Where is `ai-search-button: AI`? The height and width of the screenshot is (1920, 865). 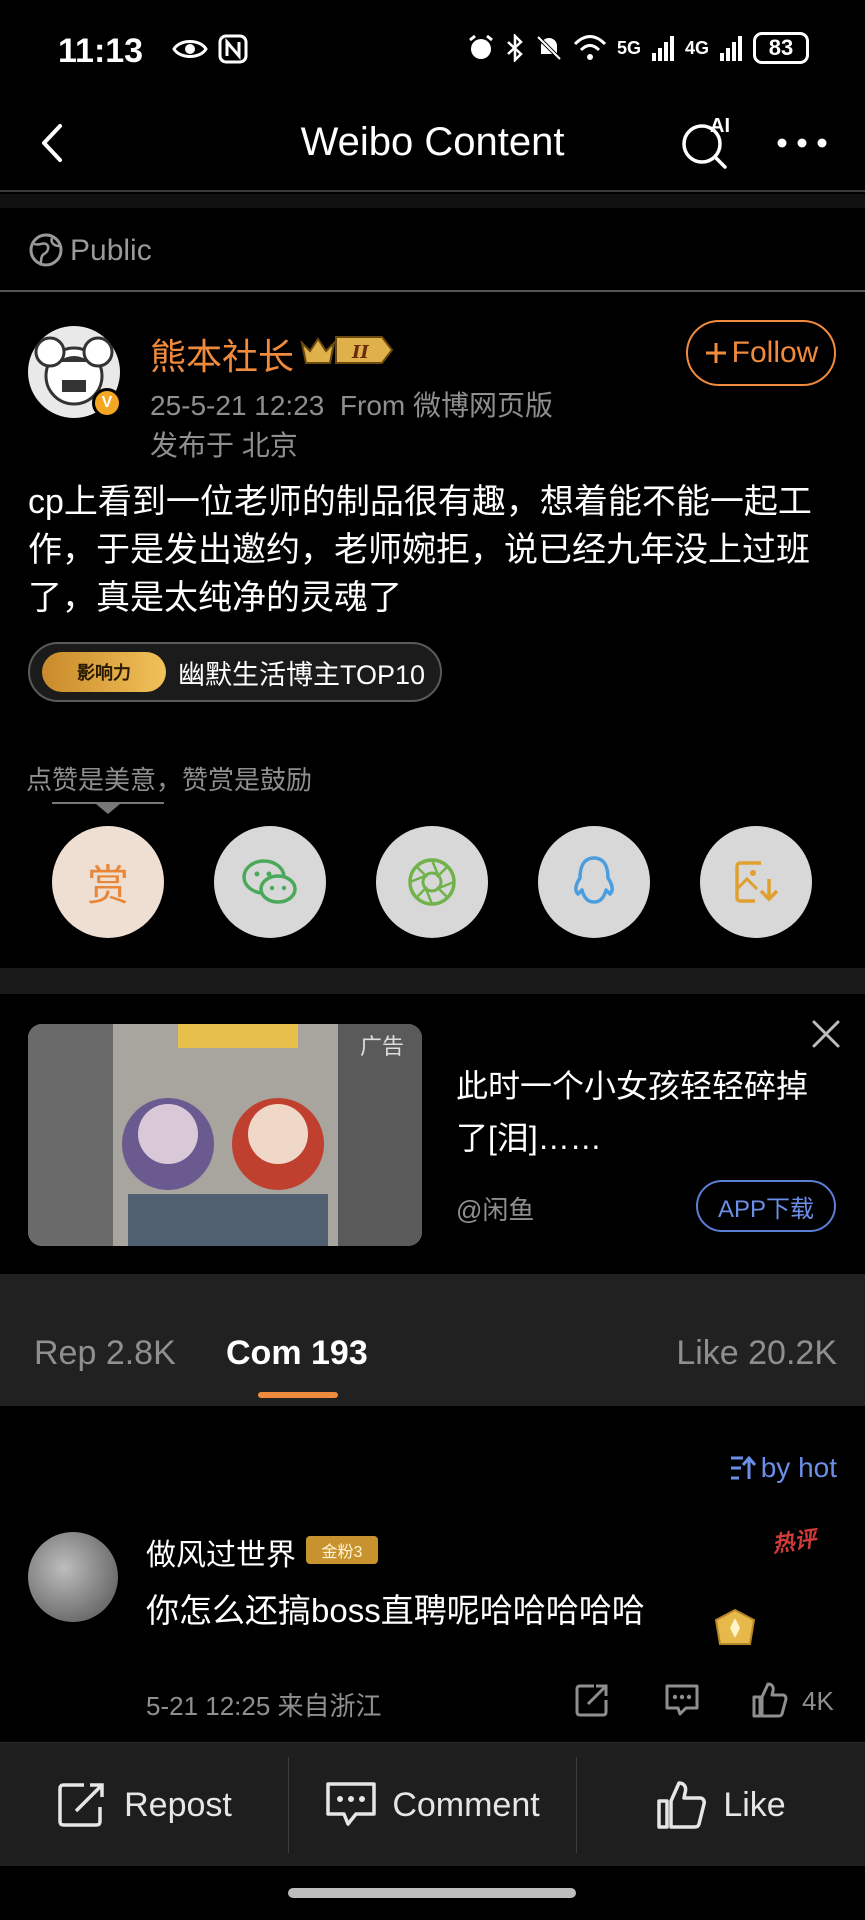 ai-search-button: AI is located at coordinates (708, 142).